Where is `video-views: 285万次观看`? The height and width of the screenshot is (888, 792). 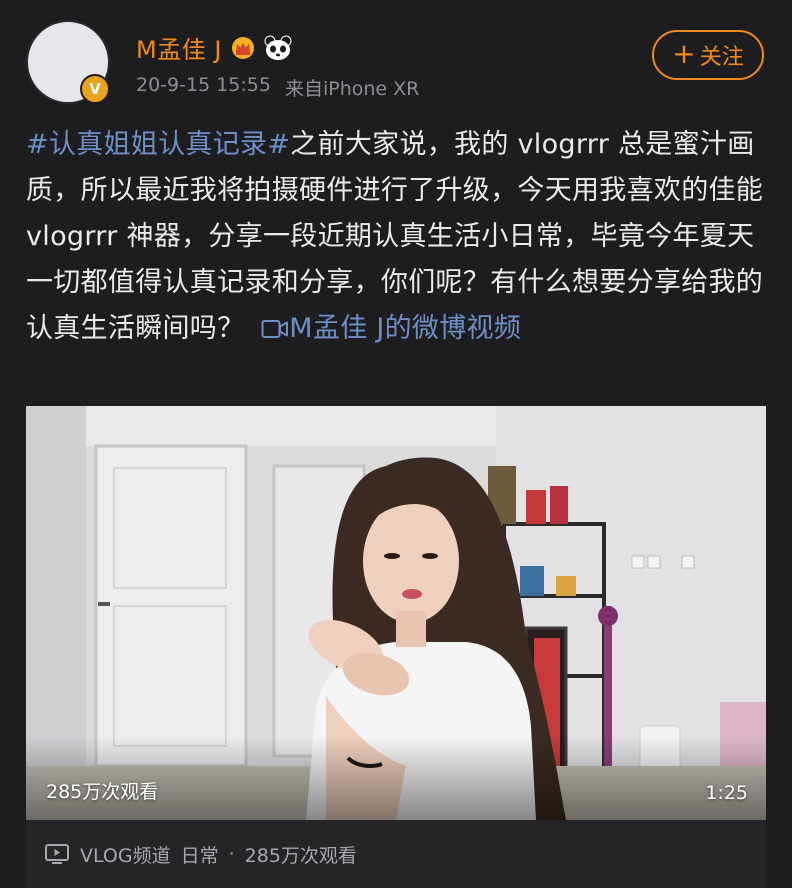
video-views: 285万次观看 is located at coordinates (300, 855).